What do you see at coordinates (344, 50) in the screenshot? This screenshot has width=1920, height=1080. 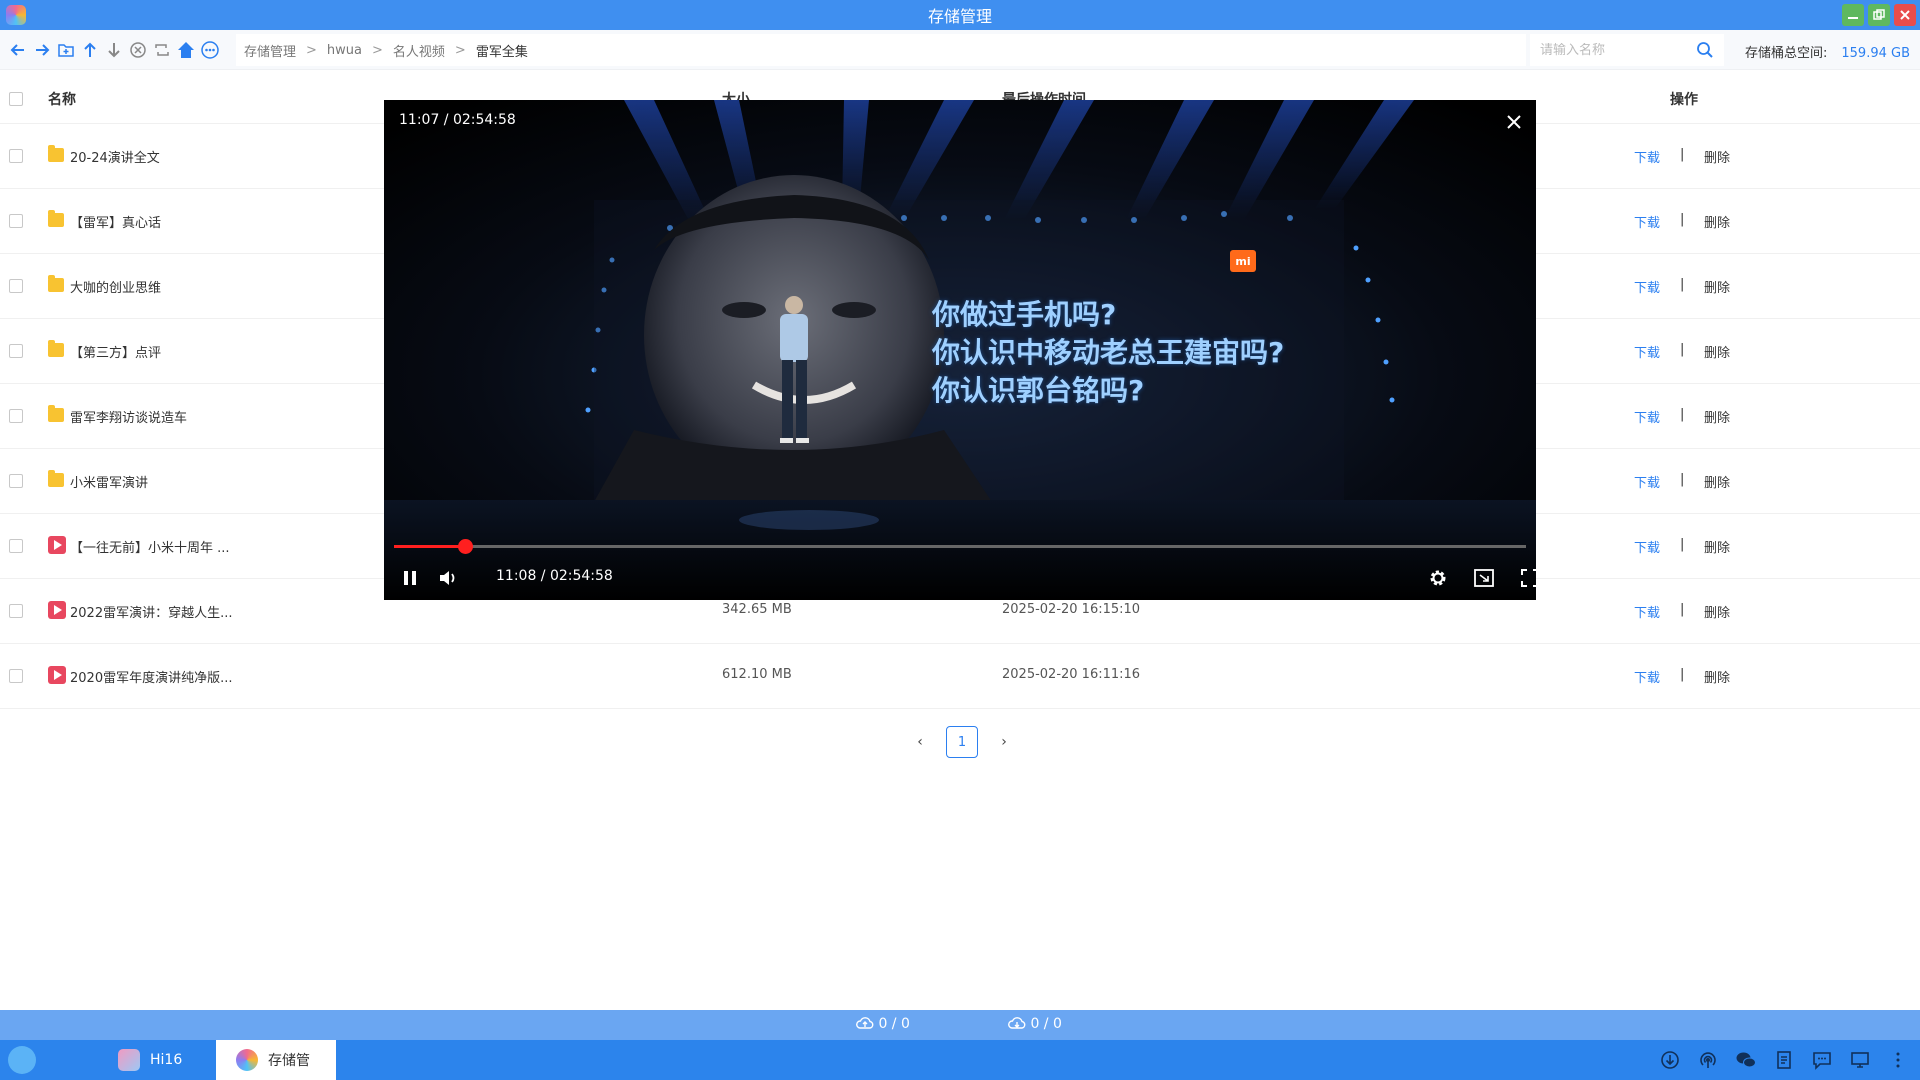 I see `breadcrumb-item: hwua` at bounding box center [344, 50].